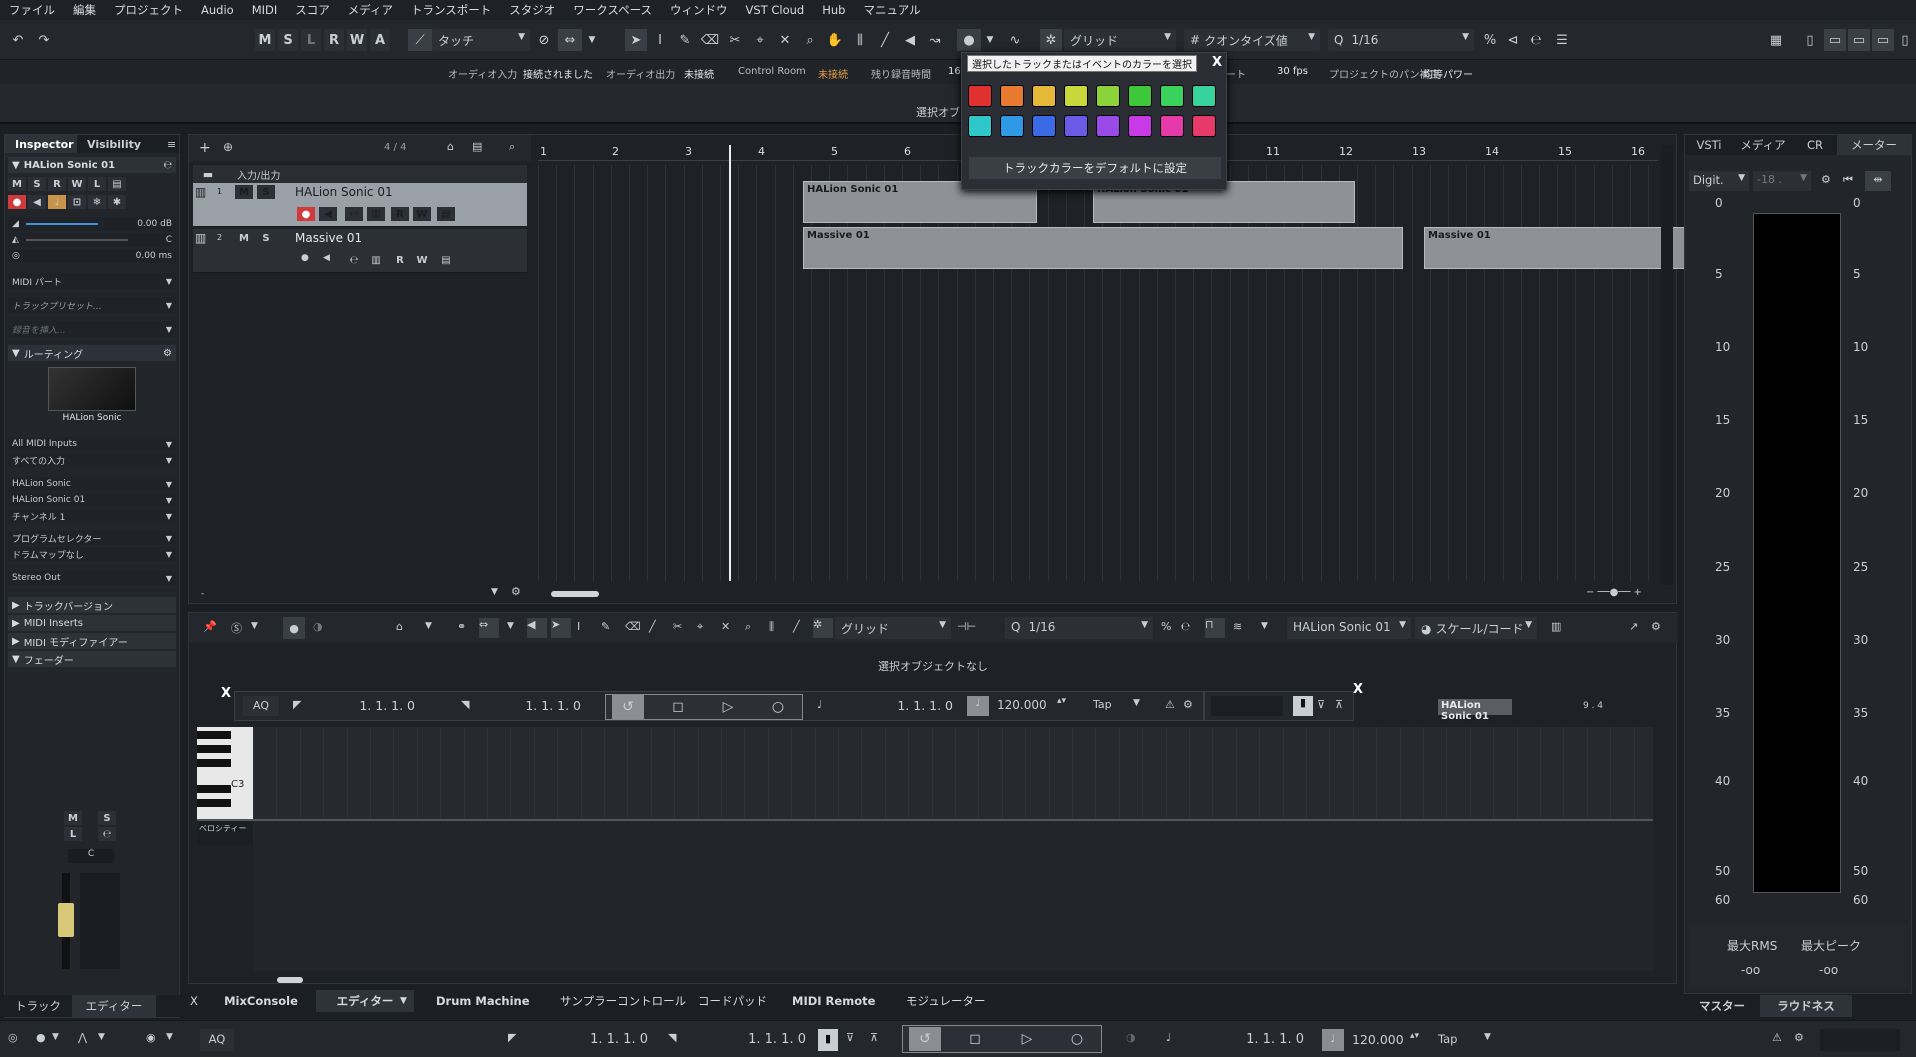 This screenshot has height=1057, width=1916. Describe the element at coordinates (380, 40) in the screenshot. I see `automation-button: A` at that location.